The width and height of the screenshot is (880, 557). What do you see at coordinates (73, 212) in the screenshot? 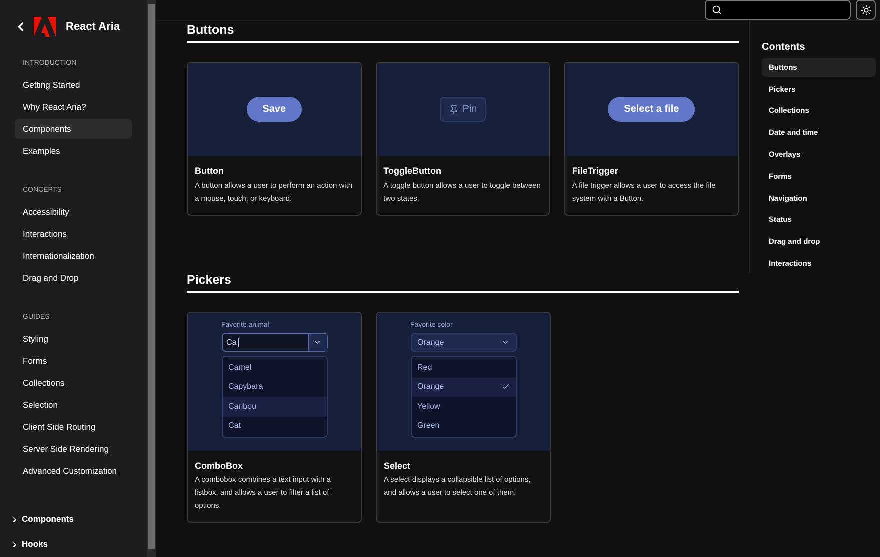
I see `nav-item: Accessibility` at bounding box center [73, 212].